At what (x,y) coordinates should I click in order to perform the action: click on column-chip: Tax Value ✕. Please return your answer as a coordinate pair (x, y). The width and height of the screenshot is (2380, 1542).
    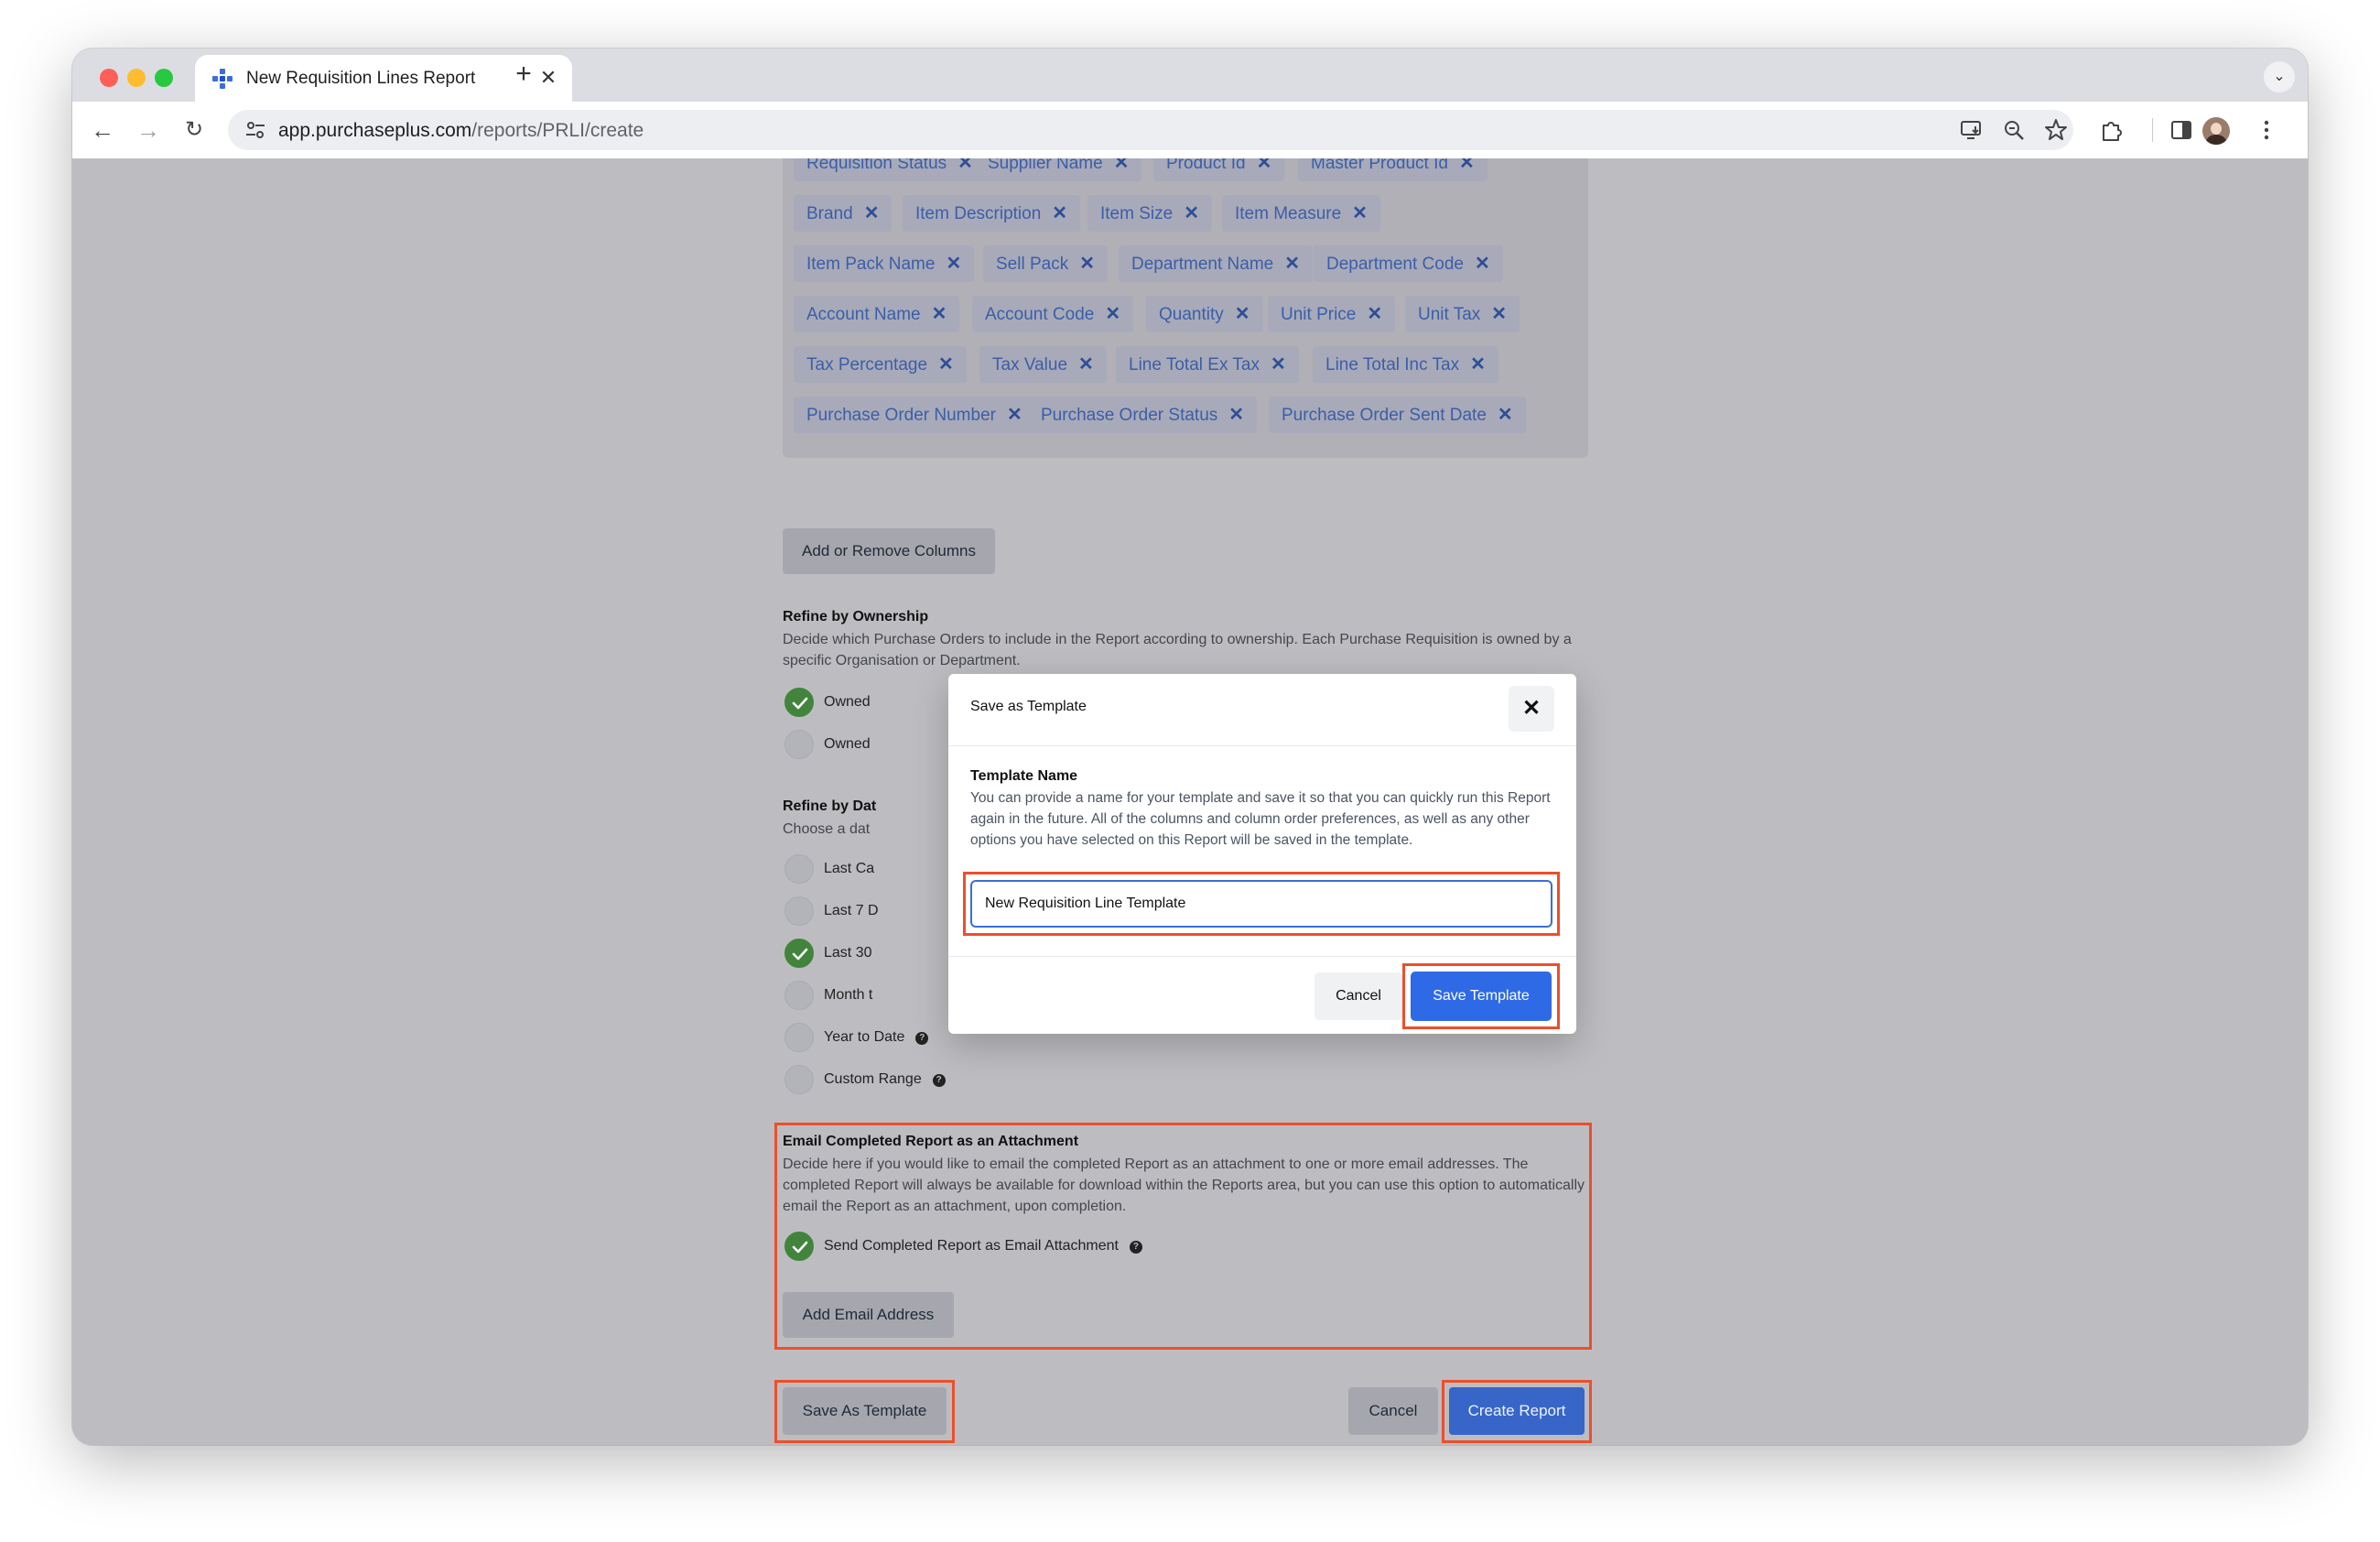
    Looking at the image, I should click on (1043, 364).